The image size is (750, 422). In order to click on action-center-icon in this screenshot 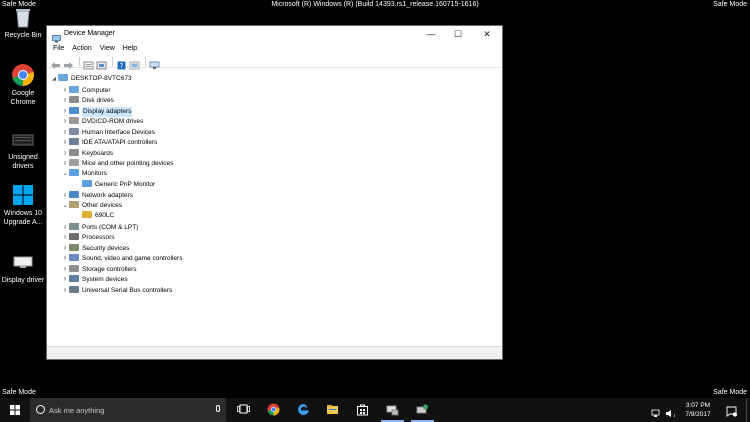, I will do `click(731, 410)`.